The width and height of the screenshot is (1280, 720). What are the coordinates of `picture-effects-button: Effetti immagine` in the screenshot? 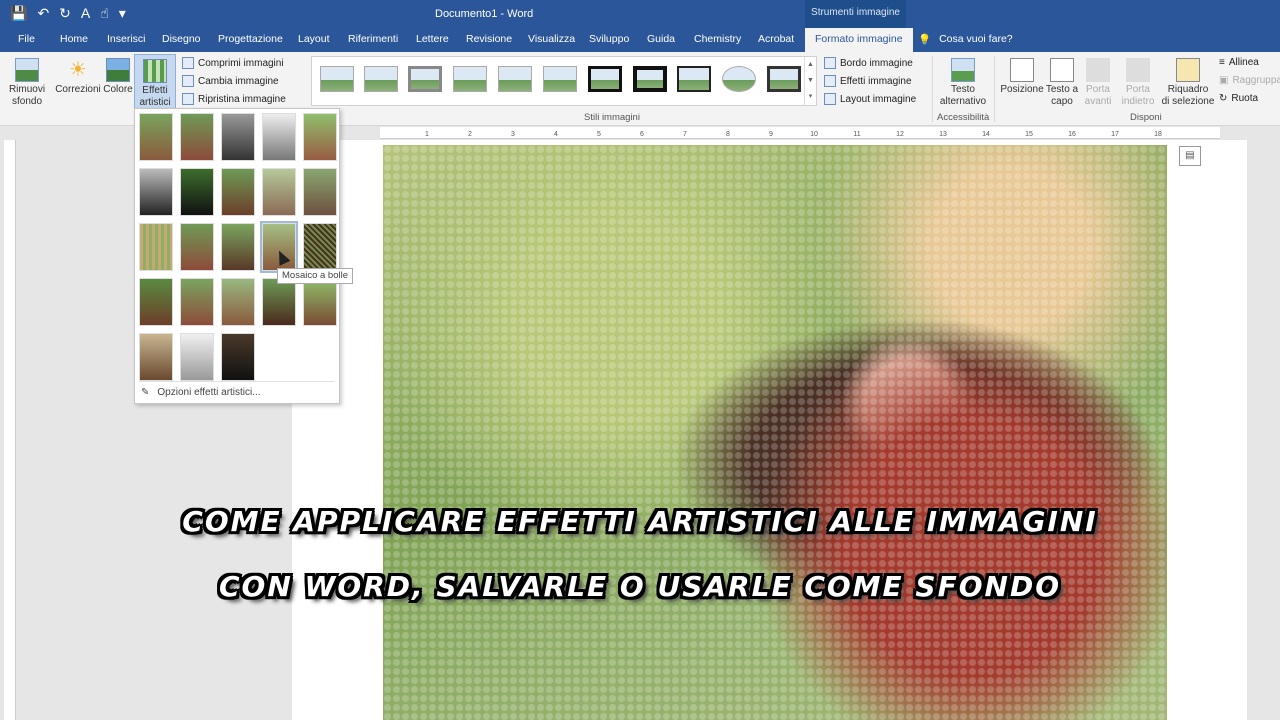 It's located at (868, 81).